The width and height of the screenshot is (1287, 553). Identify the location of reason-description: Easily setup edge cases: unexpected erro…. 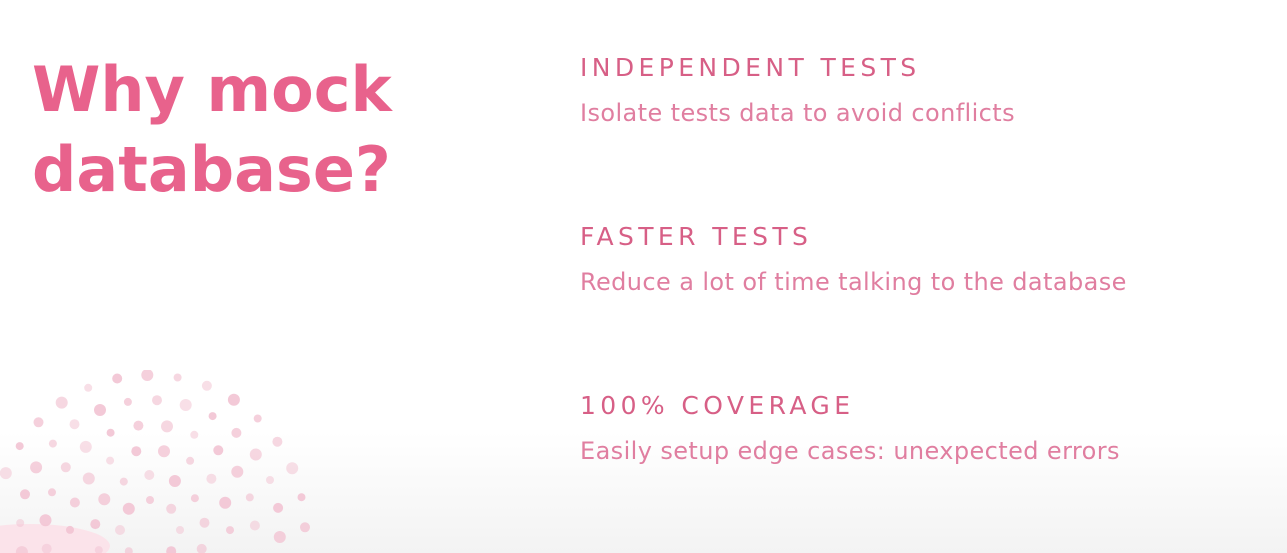
(850, 451).